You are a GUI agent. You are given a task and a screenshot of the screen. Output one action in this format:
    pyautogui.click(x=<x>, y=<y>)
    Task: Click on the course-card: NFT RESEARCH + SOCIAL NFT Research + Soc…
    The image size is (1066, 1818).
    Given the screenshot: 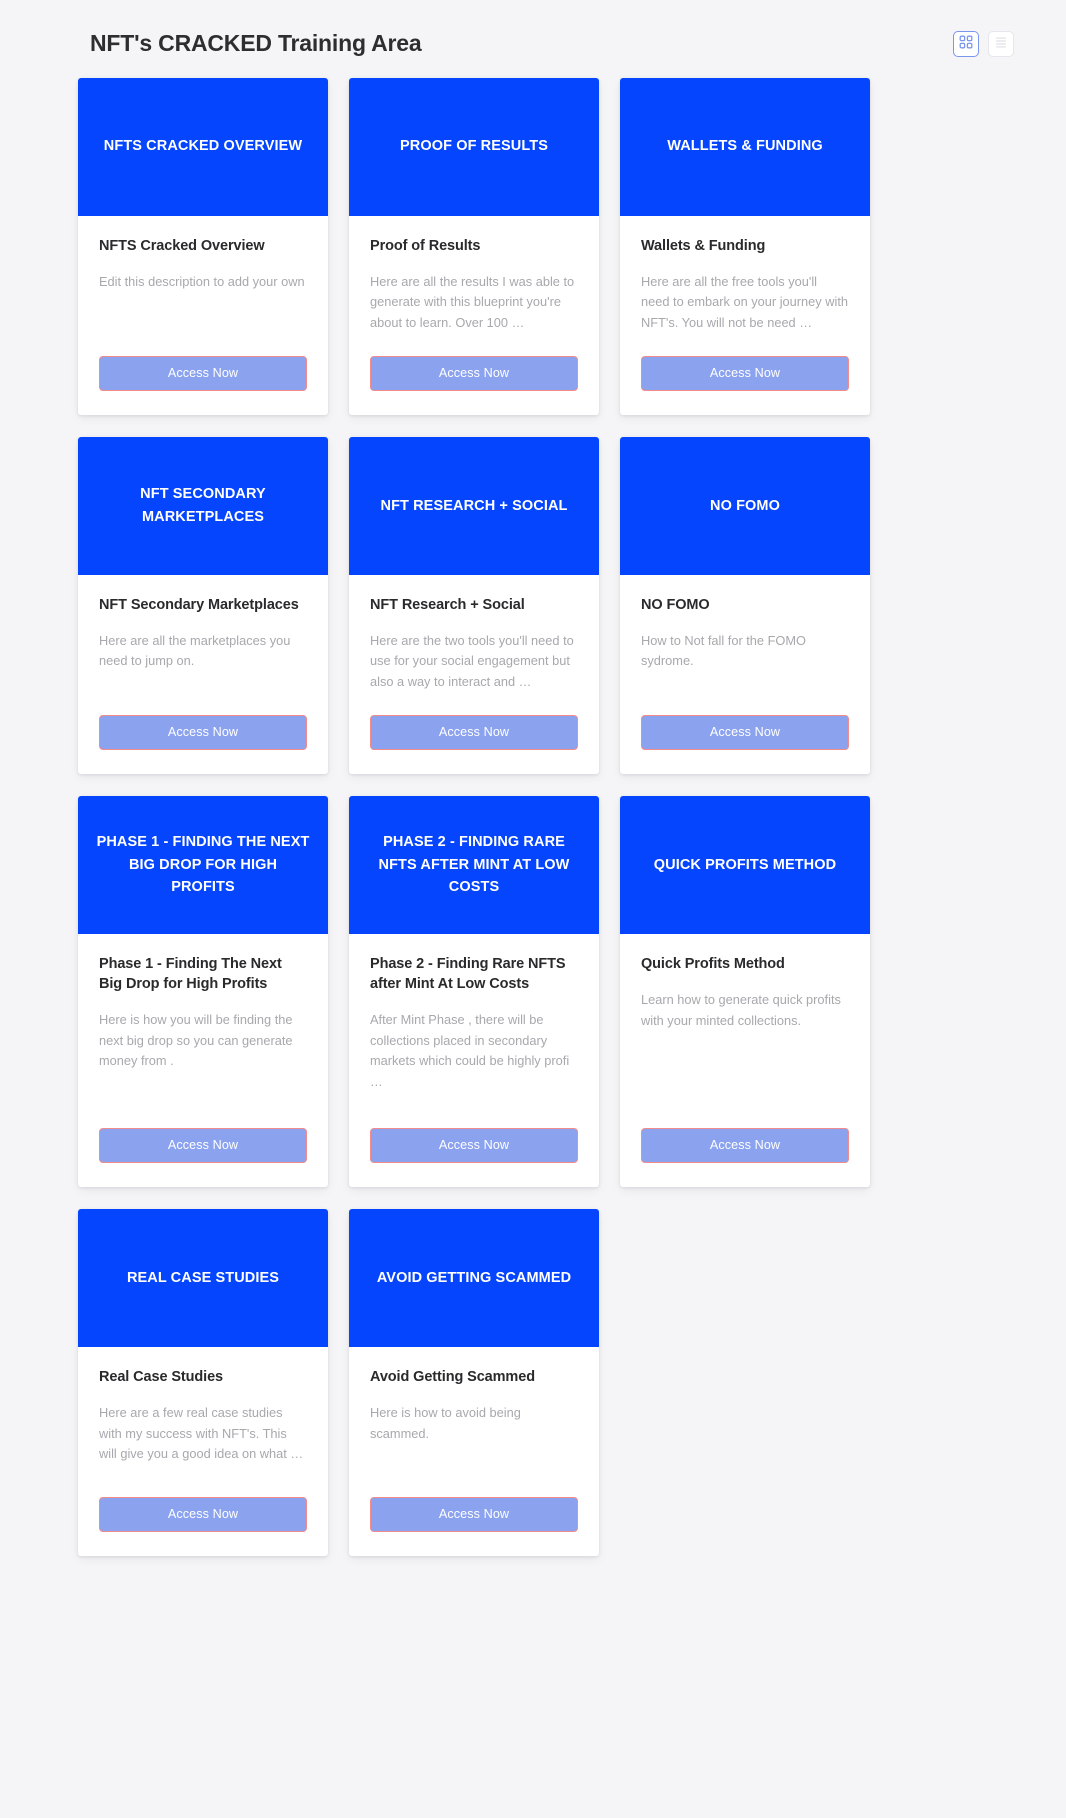 What is the action you would take?
    pyautogui.click(x=474, y=605)
    